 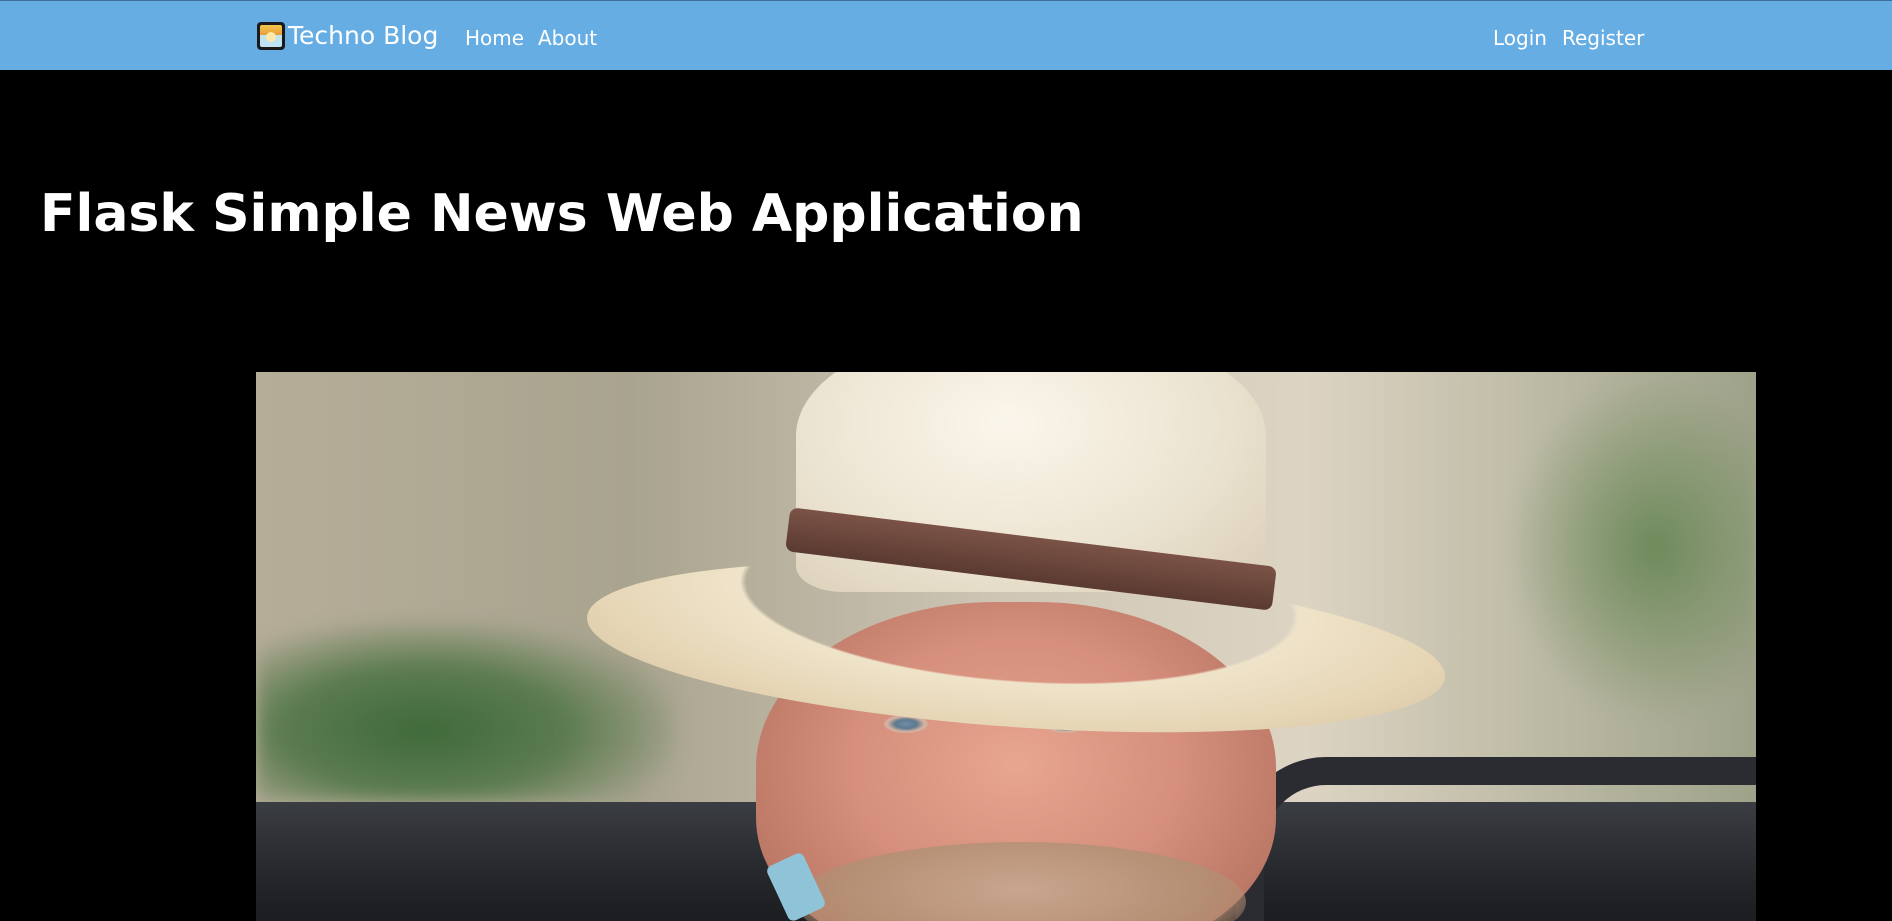 What do you see at coordinates (1520, 38) in the screenshot?
I see `login-link: Login` at bounding box center [1520, 38].